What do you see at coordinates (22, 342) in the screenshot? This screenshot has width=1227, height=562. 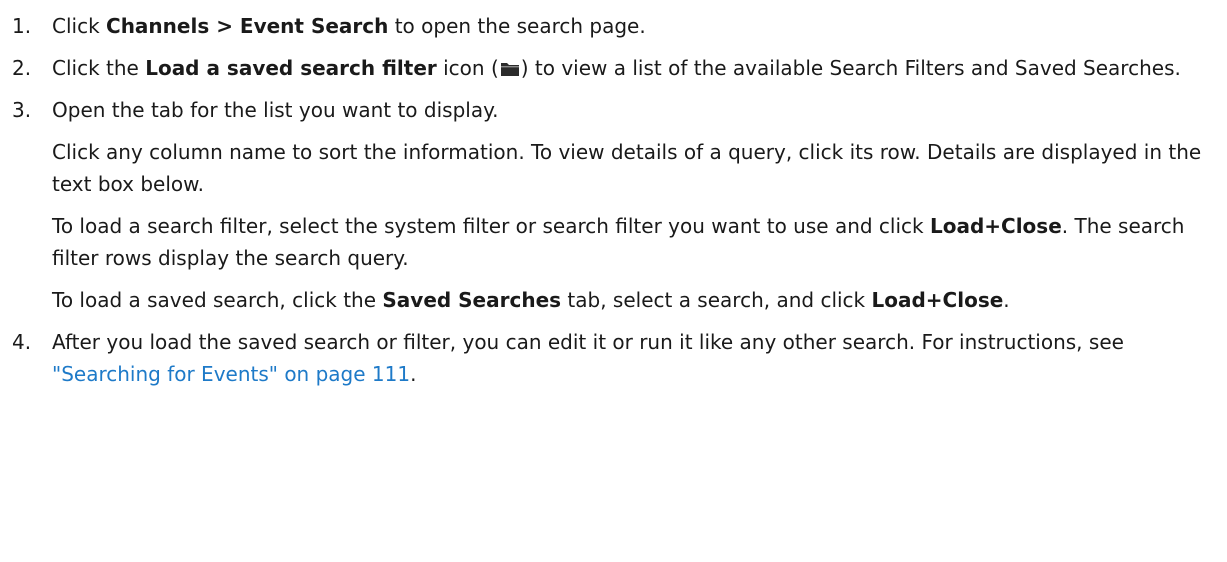 I see `step-number: 4.` at bounding box center [22, 342].